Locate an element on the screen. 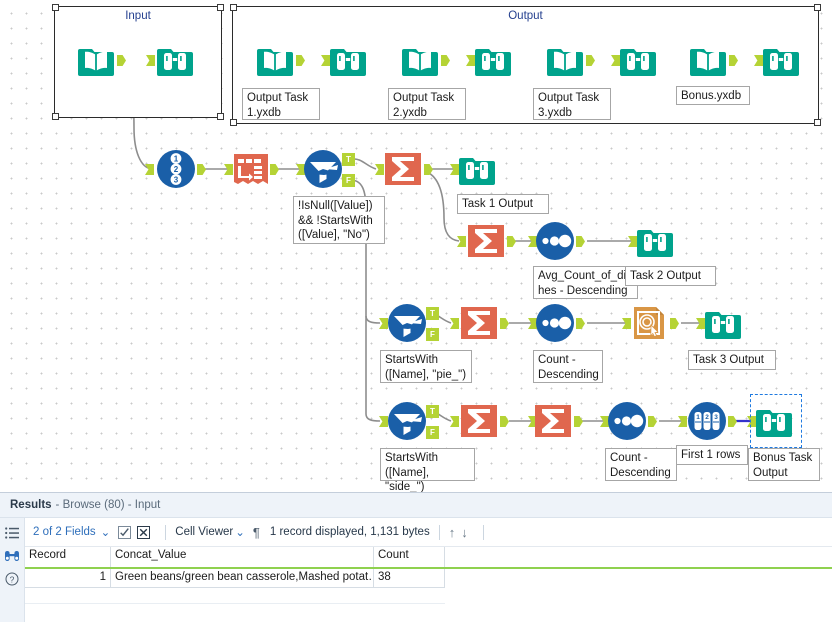 Image resolution: width=832 pixels, height=622 pixels. checkbox-icon is located at coordinates (125, 532).